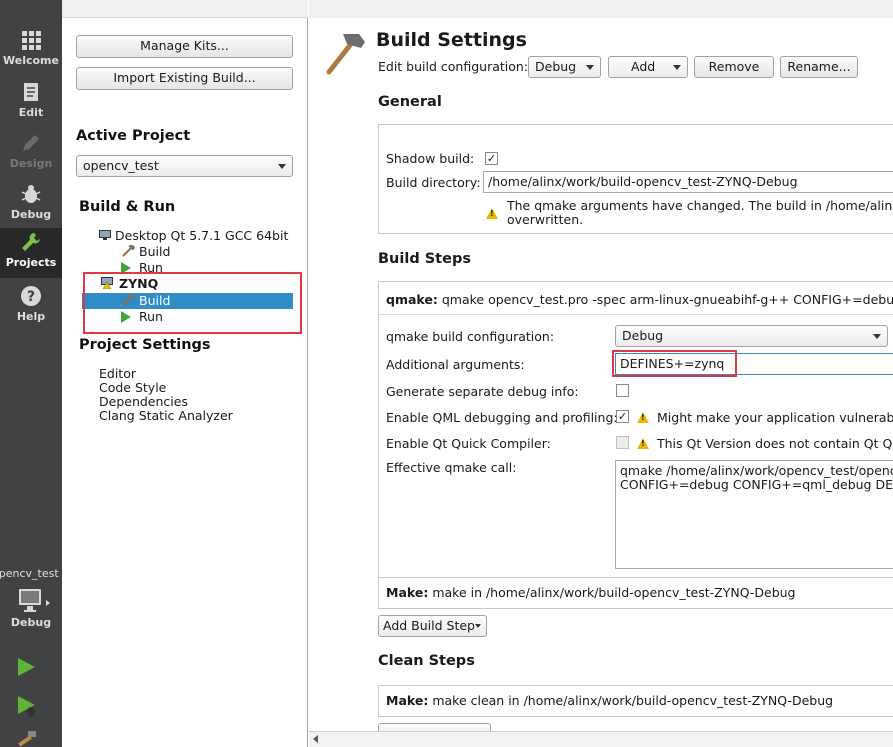  I want to click on settings-code-style: Code Style, so click(132, 388).